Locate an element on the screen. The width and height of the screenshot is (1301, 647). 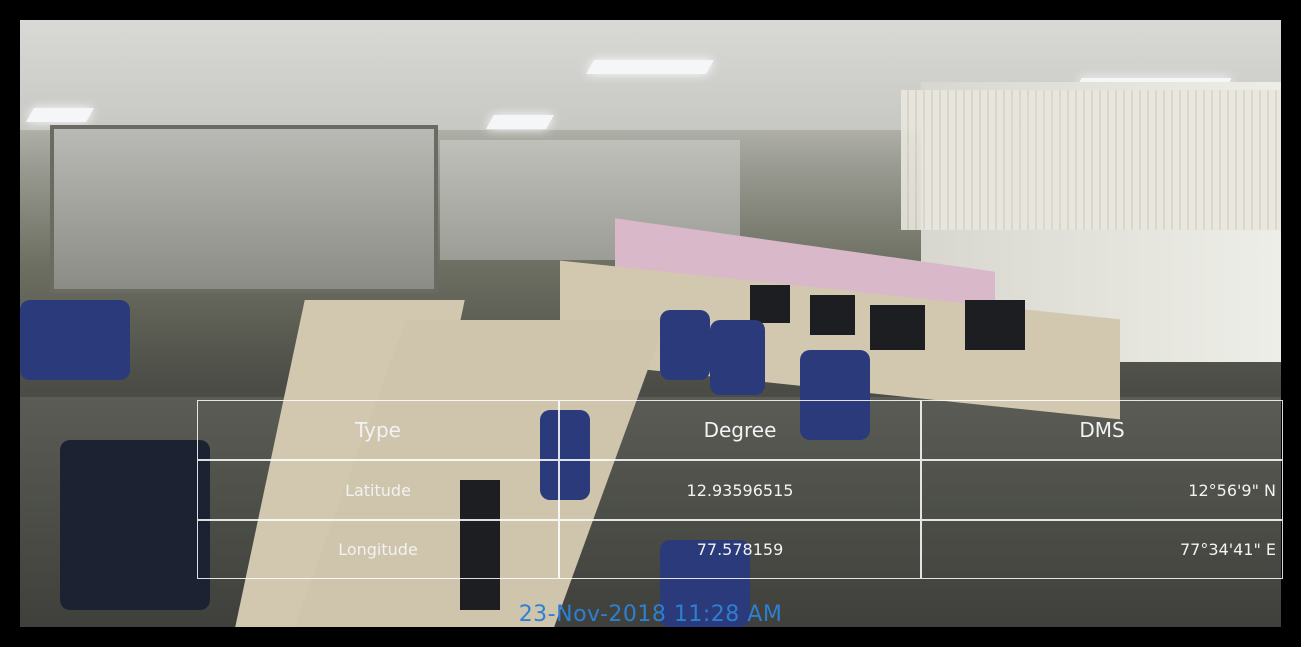
glass-partition is located at coordinates (244, 209).